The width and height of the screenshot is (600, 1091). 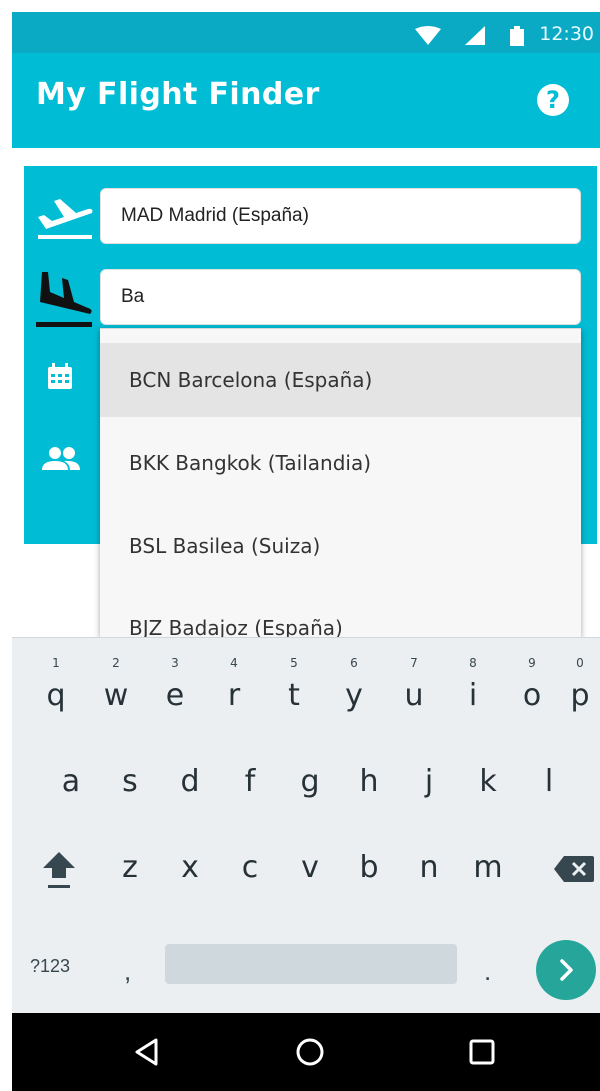 I want to click on key-g: g, so click(x=310, y=781).